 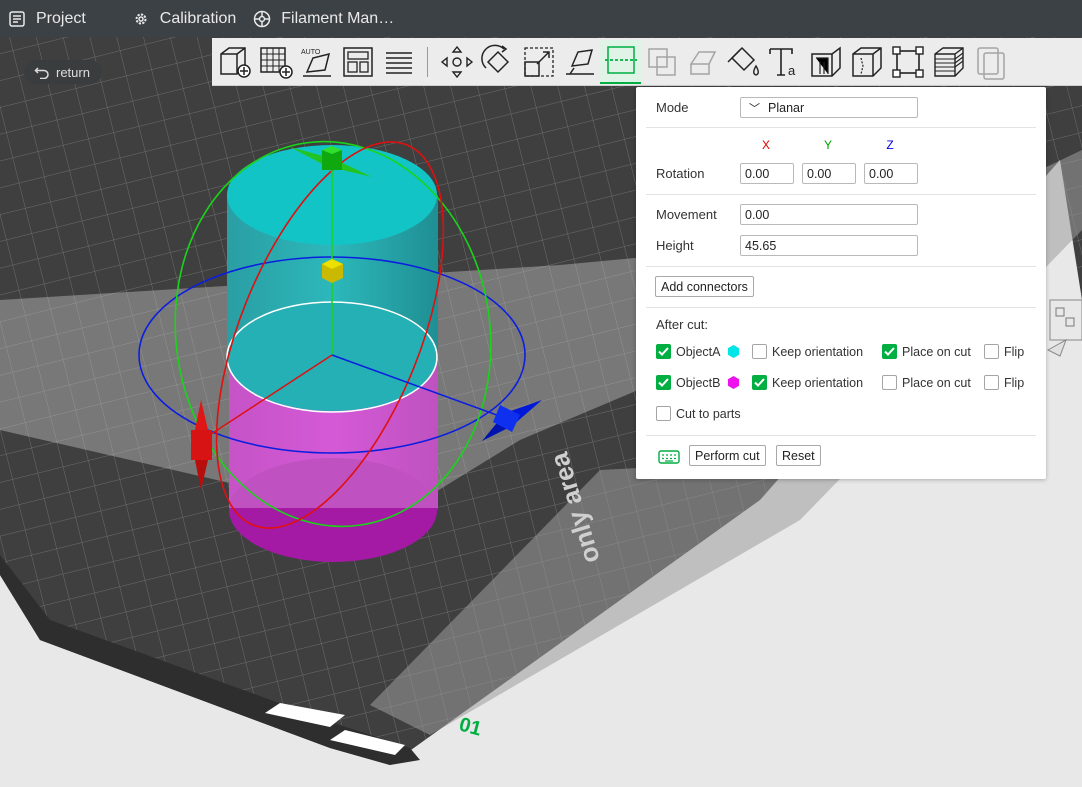 I want to click on object-b-flip: Flip, so click(x=1004, y=382).